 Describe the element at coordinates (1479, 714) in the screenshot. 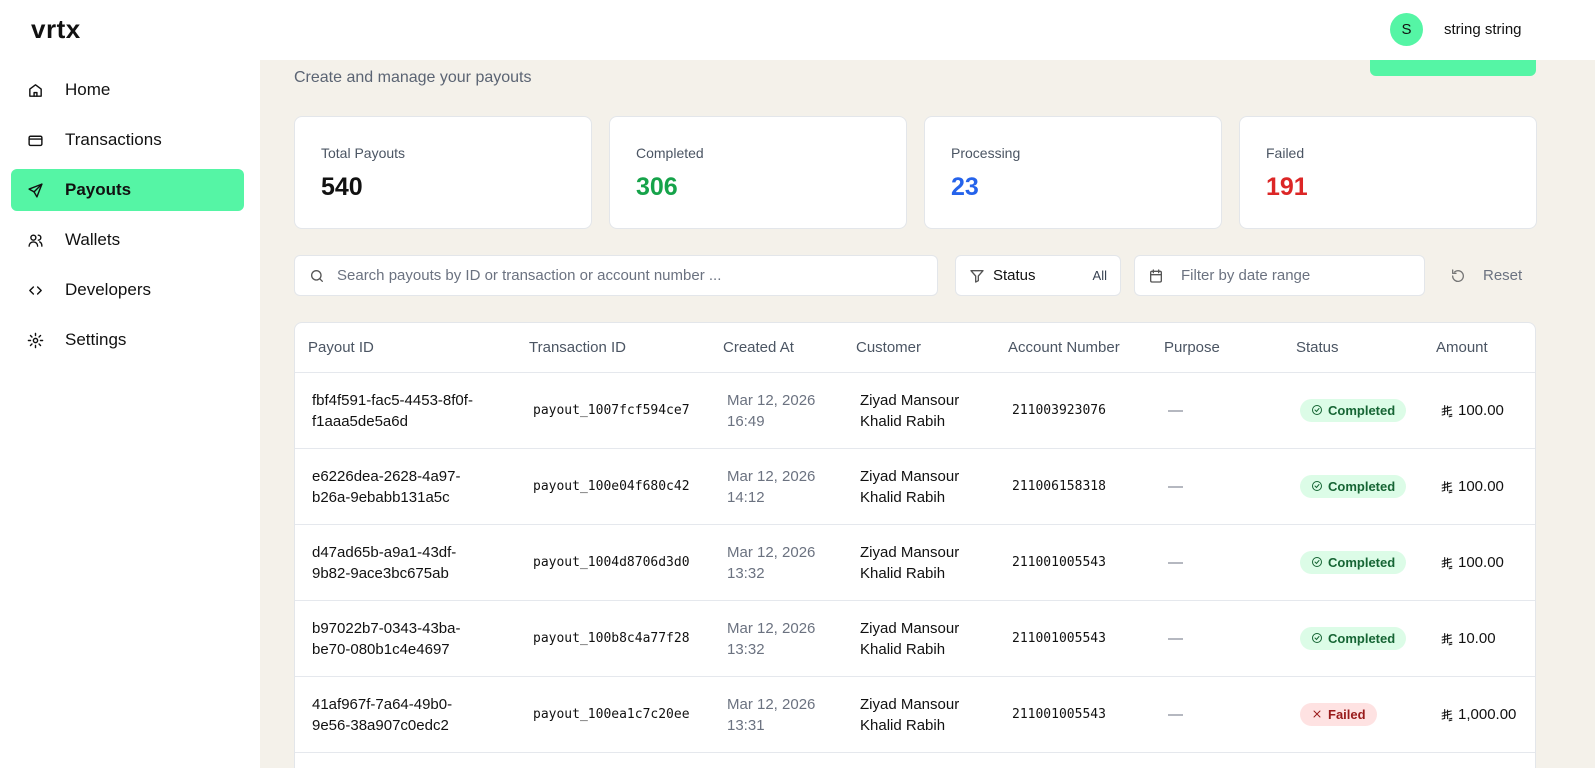

I see `amount: 1,000.00` at that location.